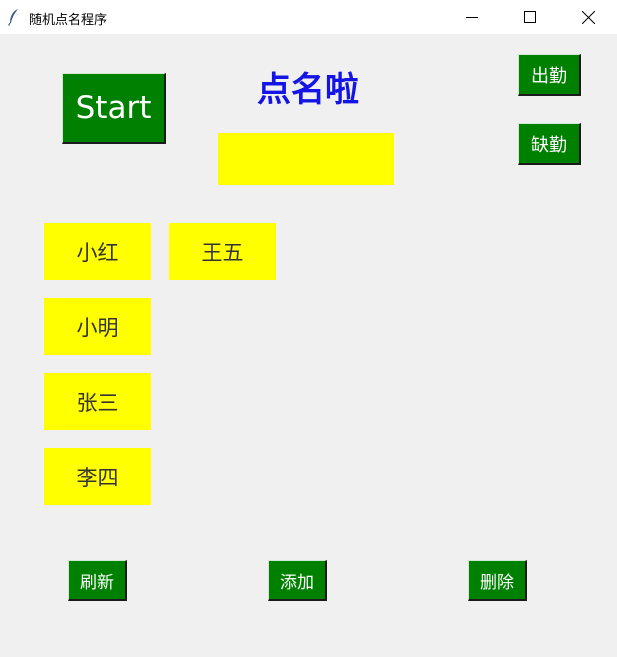 Image resolution: width=617 pixels, height=657 pixels. Describe the element at coordinates (68, 20) in the screenshot. I see `window-title: 随机点名程序` at that location.